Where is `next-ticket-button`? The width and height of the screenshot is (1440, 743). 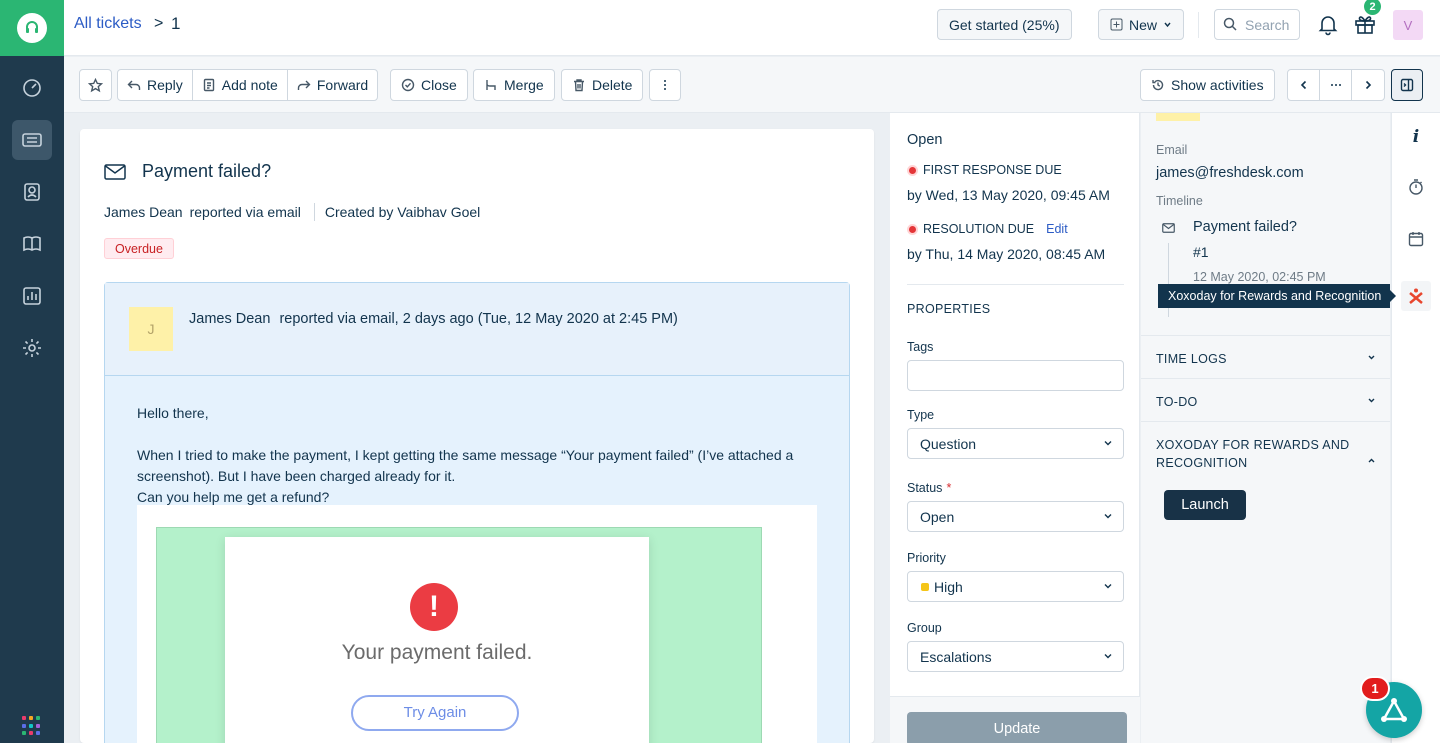
next-ticket-button is located at coordinates (1368, 85).